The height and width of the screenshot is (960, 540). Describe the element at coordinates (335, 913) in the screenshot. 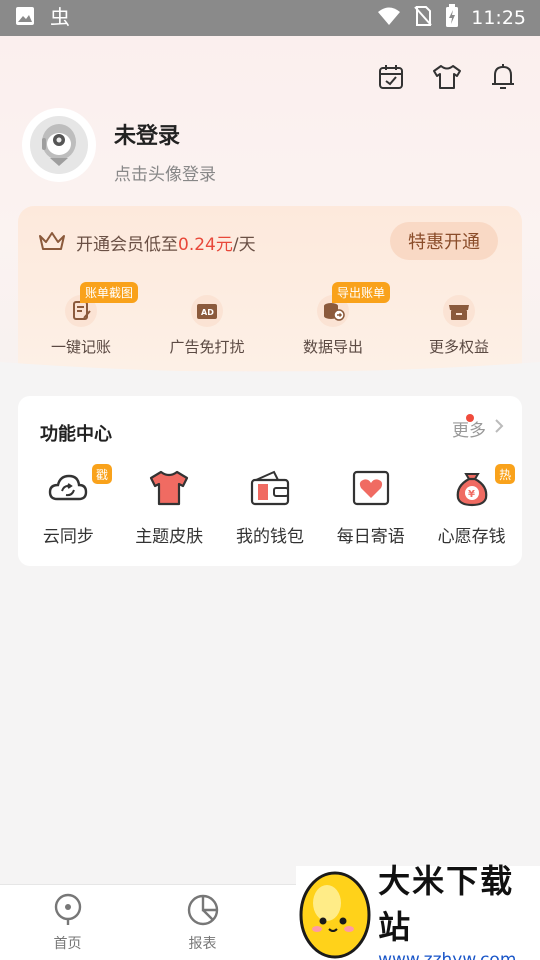

I see `rice-mascot-logo` at that location.